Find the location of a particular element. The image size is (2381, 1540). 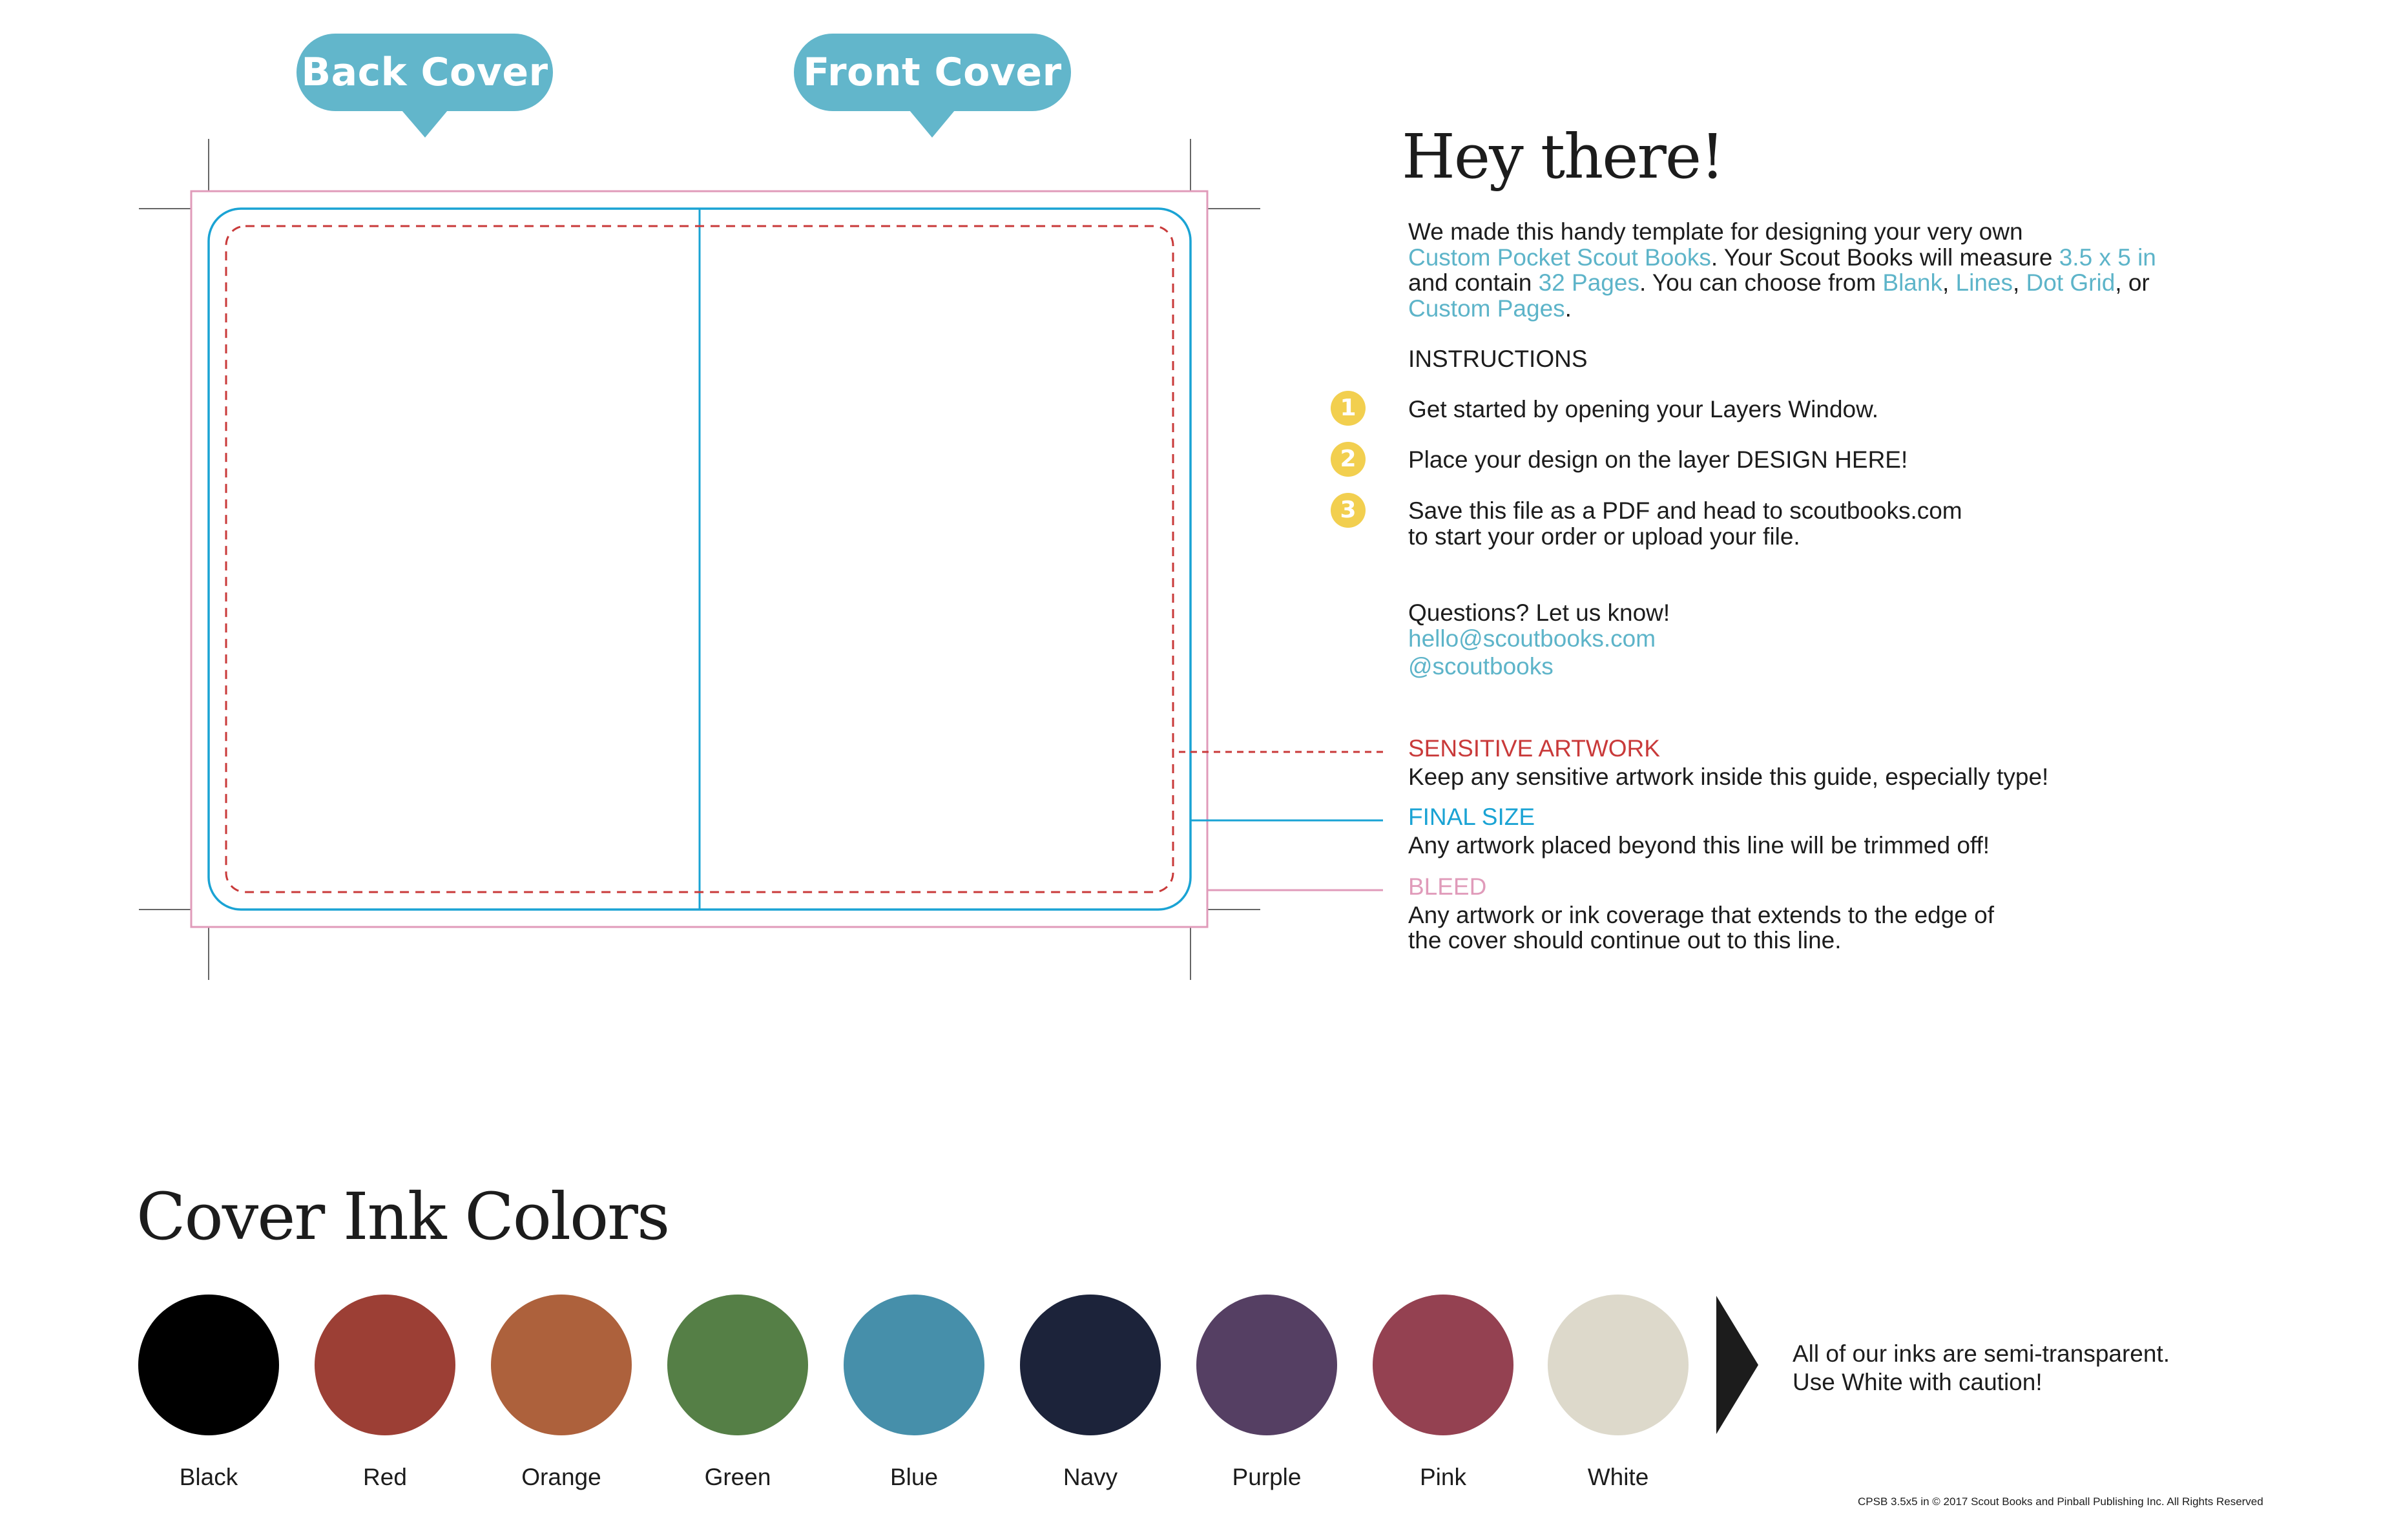

ink-note-line-1: All of our inks are semi-transparent. is located at coordinates (1981, 1353).